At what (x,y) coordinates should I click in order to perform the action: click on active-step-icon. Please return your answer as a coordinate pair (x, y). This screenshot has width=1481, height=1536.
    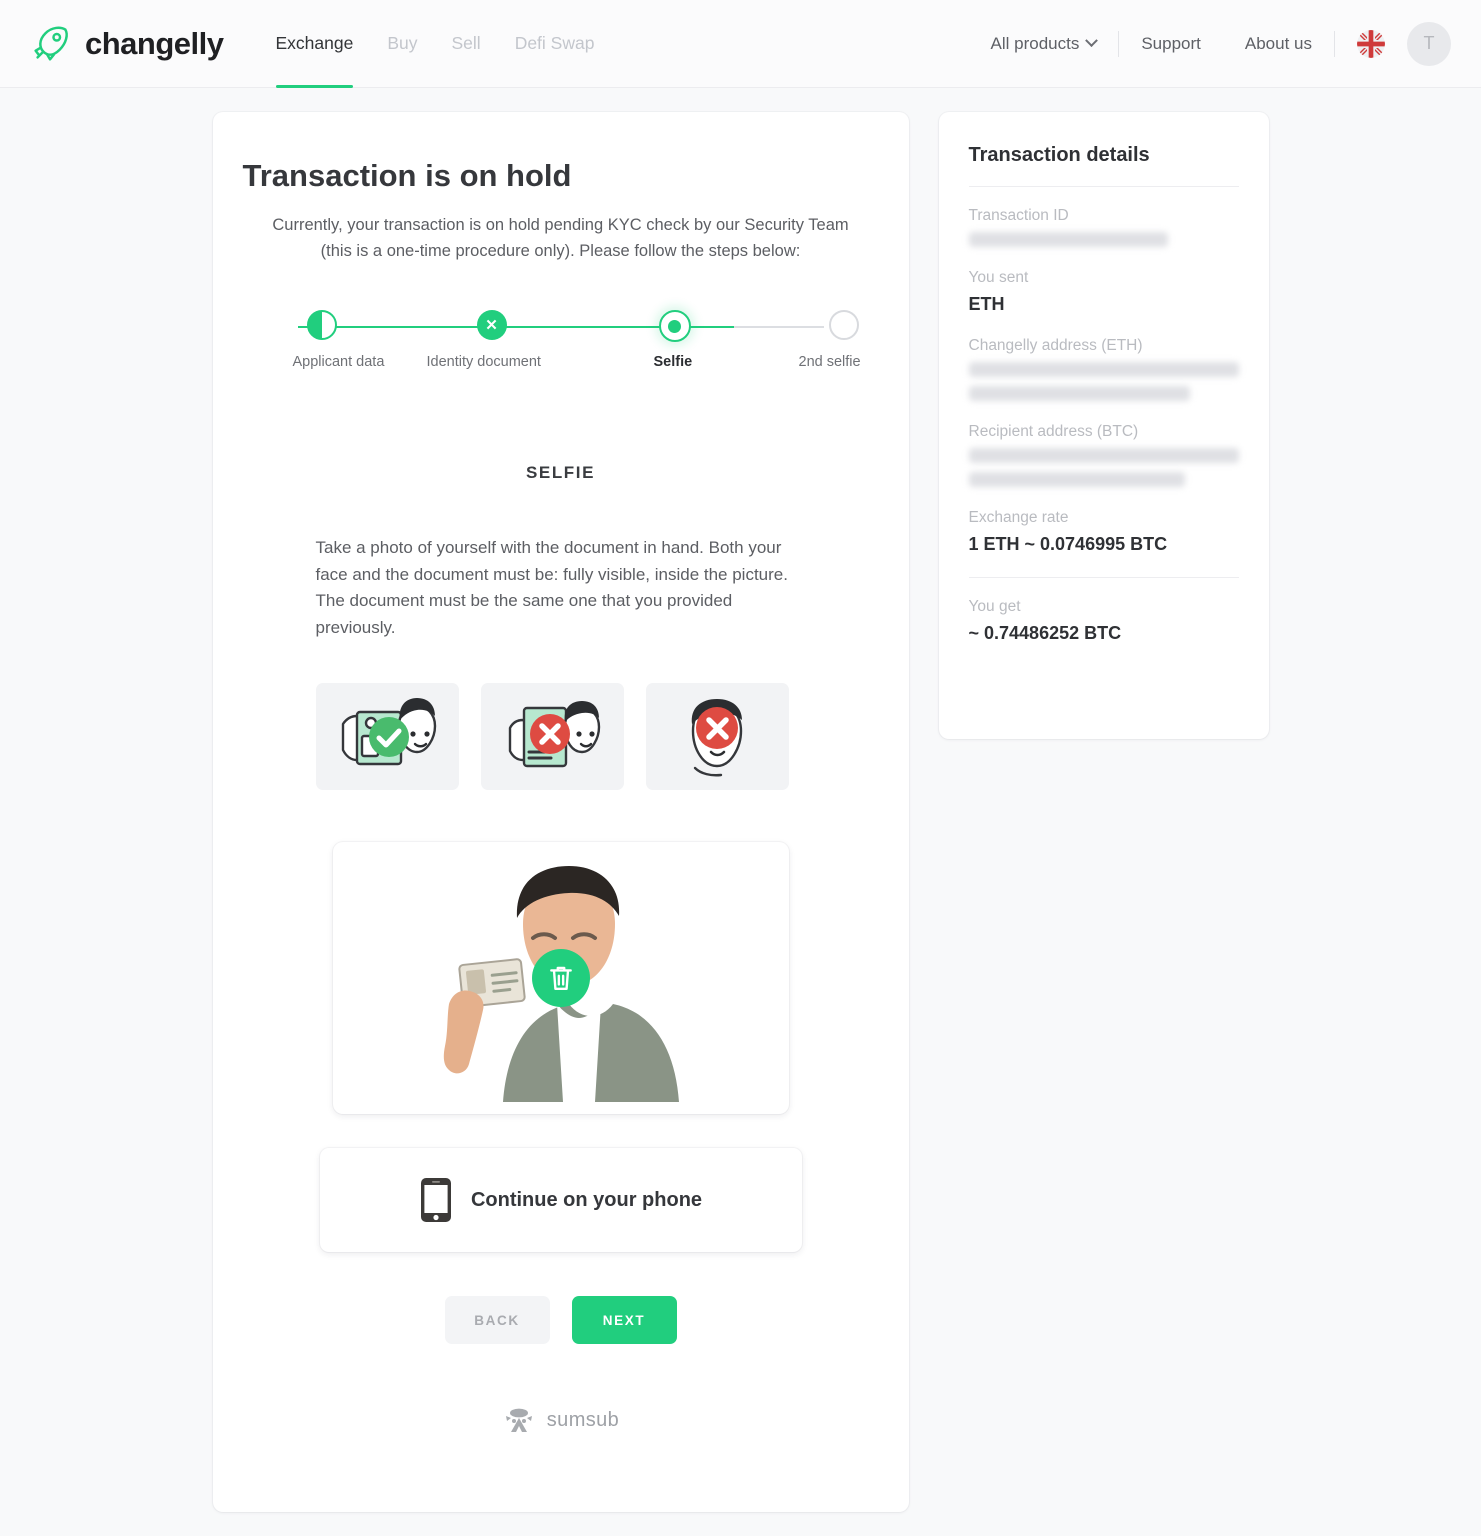
    Looking at the image, I should click on (674, 326).